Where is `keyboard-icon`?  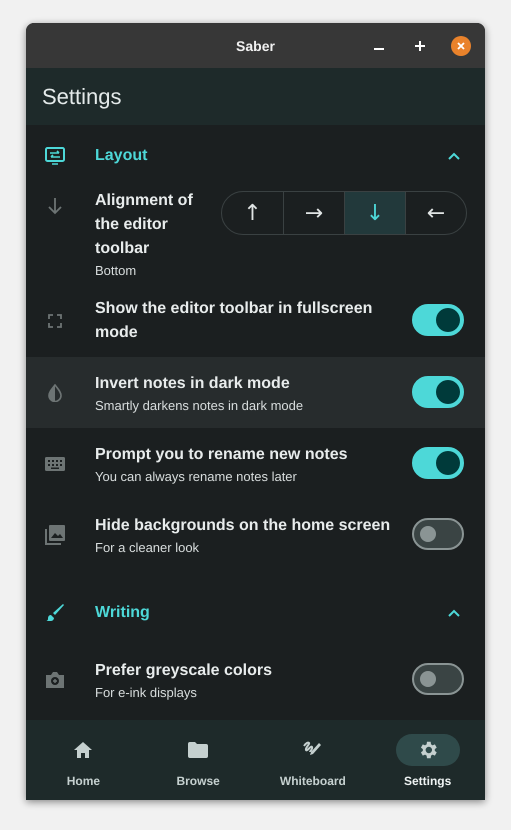
keyboard-icon is located at coordinates (55, 463).